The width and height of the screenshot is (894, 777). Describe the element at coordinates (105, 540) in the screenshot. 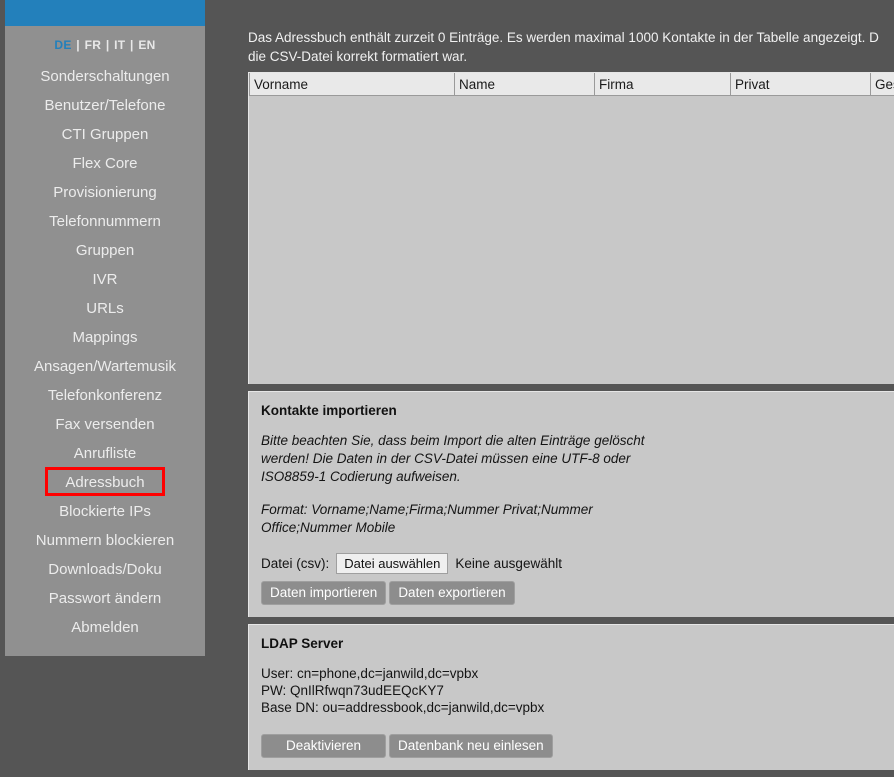

I see `sidebar-item-nummern-blockieren: Nummern blockieren` at that location.